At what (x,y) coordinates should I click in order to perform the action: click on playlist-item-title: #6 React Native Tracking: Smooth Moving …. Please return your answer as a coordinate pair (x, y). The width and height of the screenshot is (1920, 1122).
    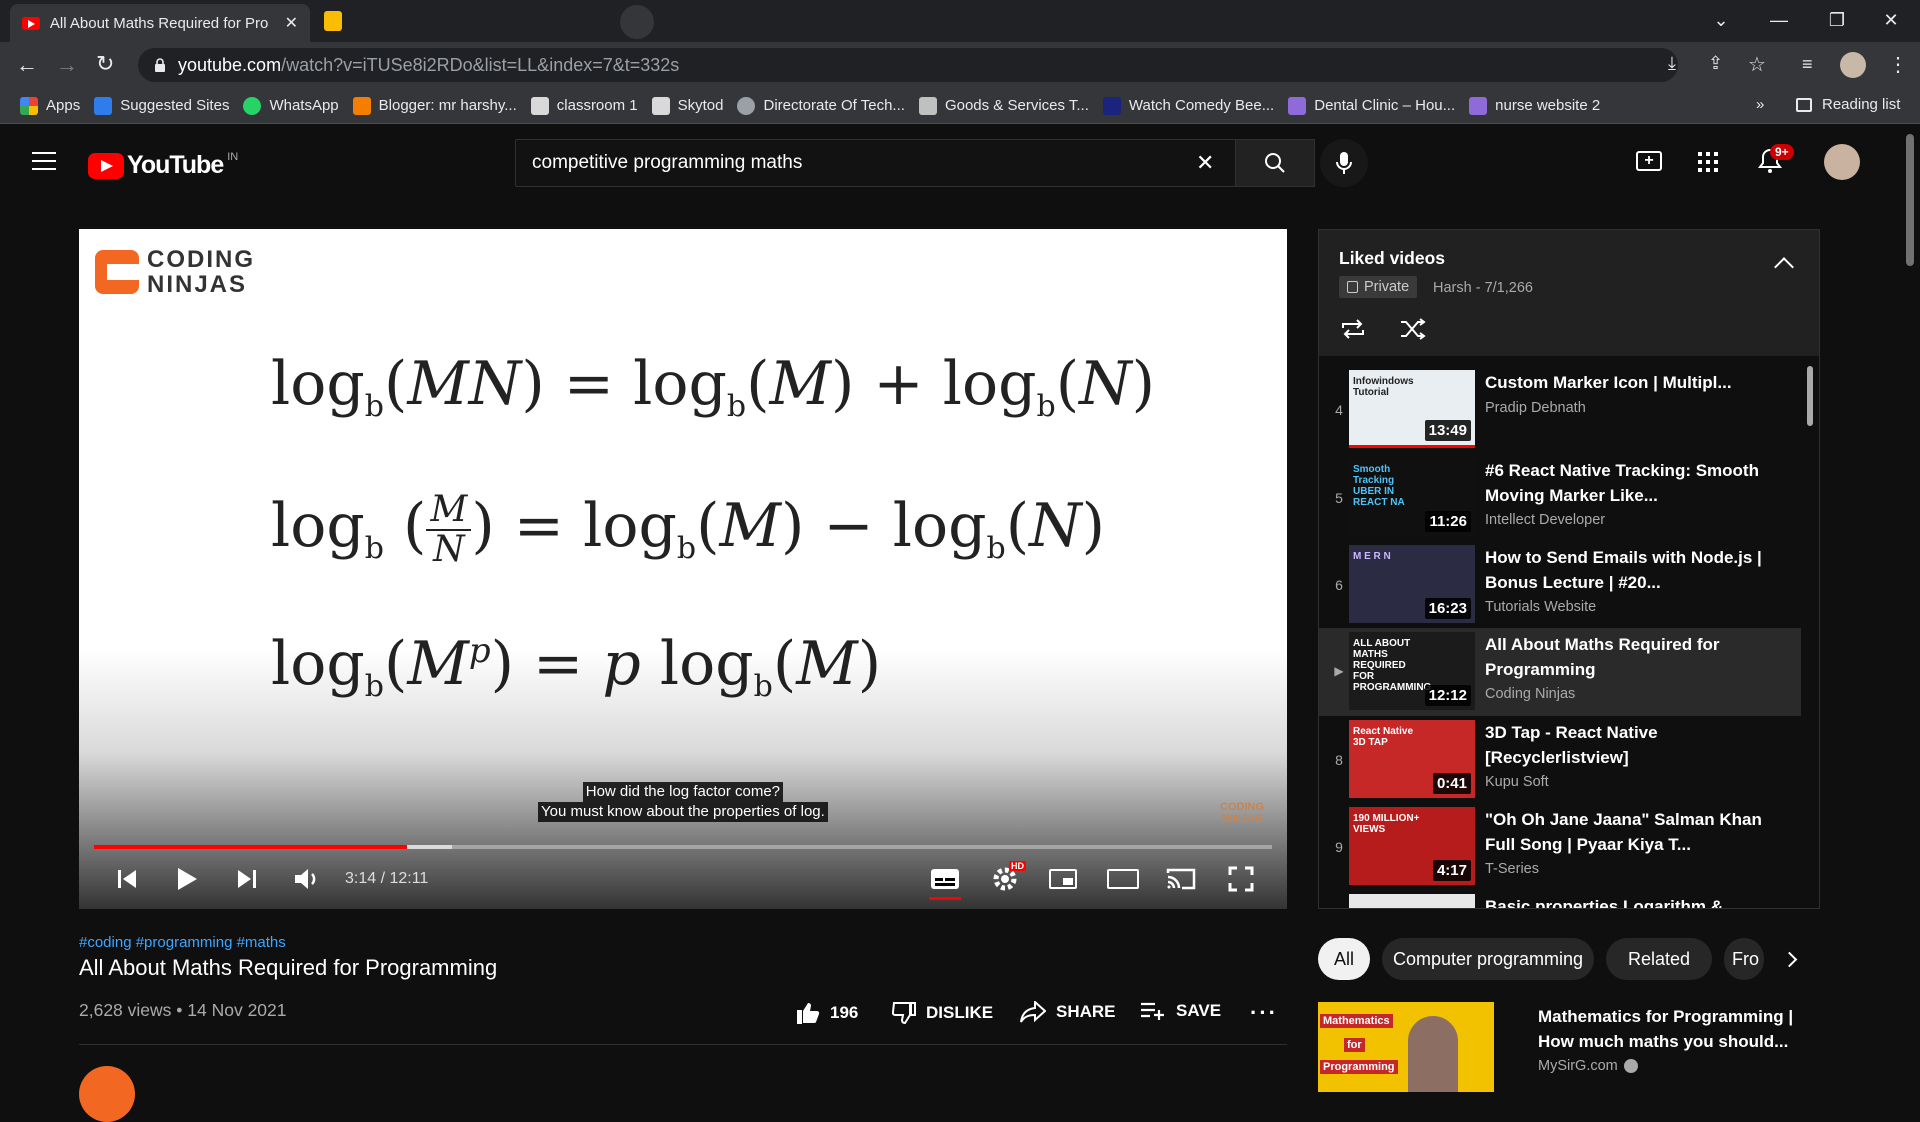
    Looking at the image, I should click on (1635, 483).